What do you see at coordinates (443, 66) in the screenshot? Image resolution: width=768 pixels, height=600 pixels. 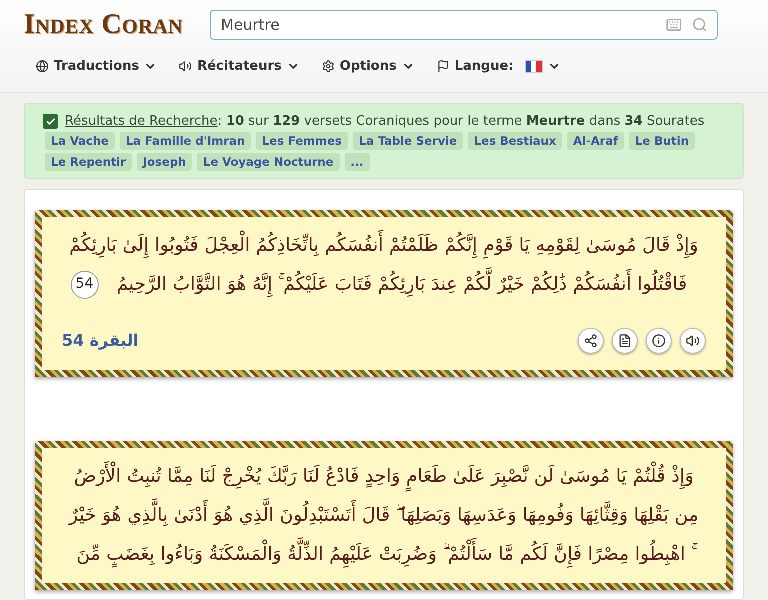 I see `flag-icon` at bounding box center [443, 66].